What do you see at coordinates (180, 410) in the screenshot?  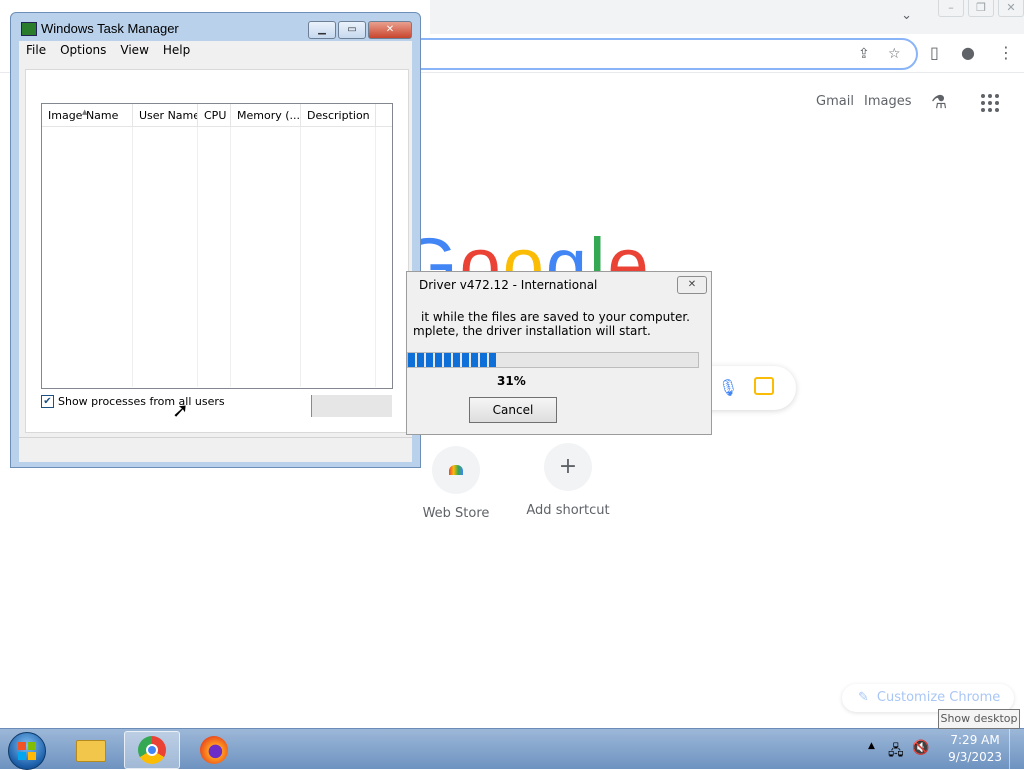 I see `mouse-pointer-icon: ➚` at bounding box center [180, 410].